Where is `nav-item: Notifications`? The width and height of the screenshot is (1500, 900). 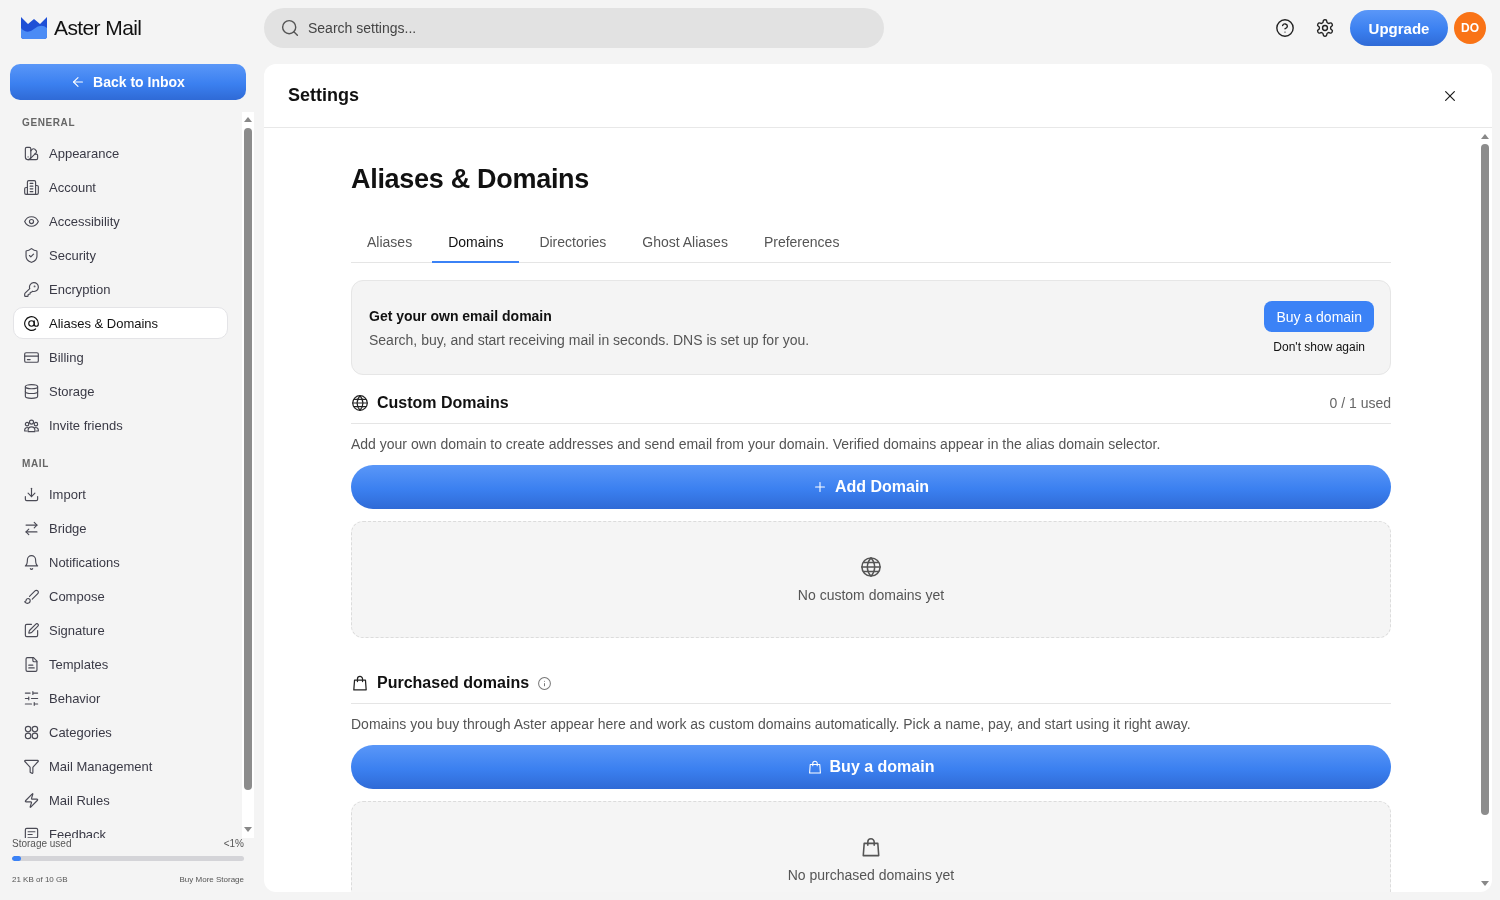
nav-item: Notifications is located at coordinates (120, 562).